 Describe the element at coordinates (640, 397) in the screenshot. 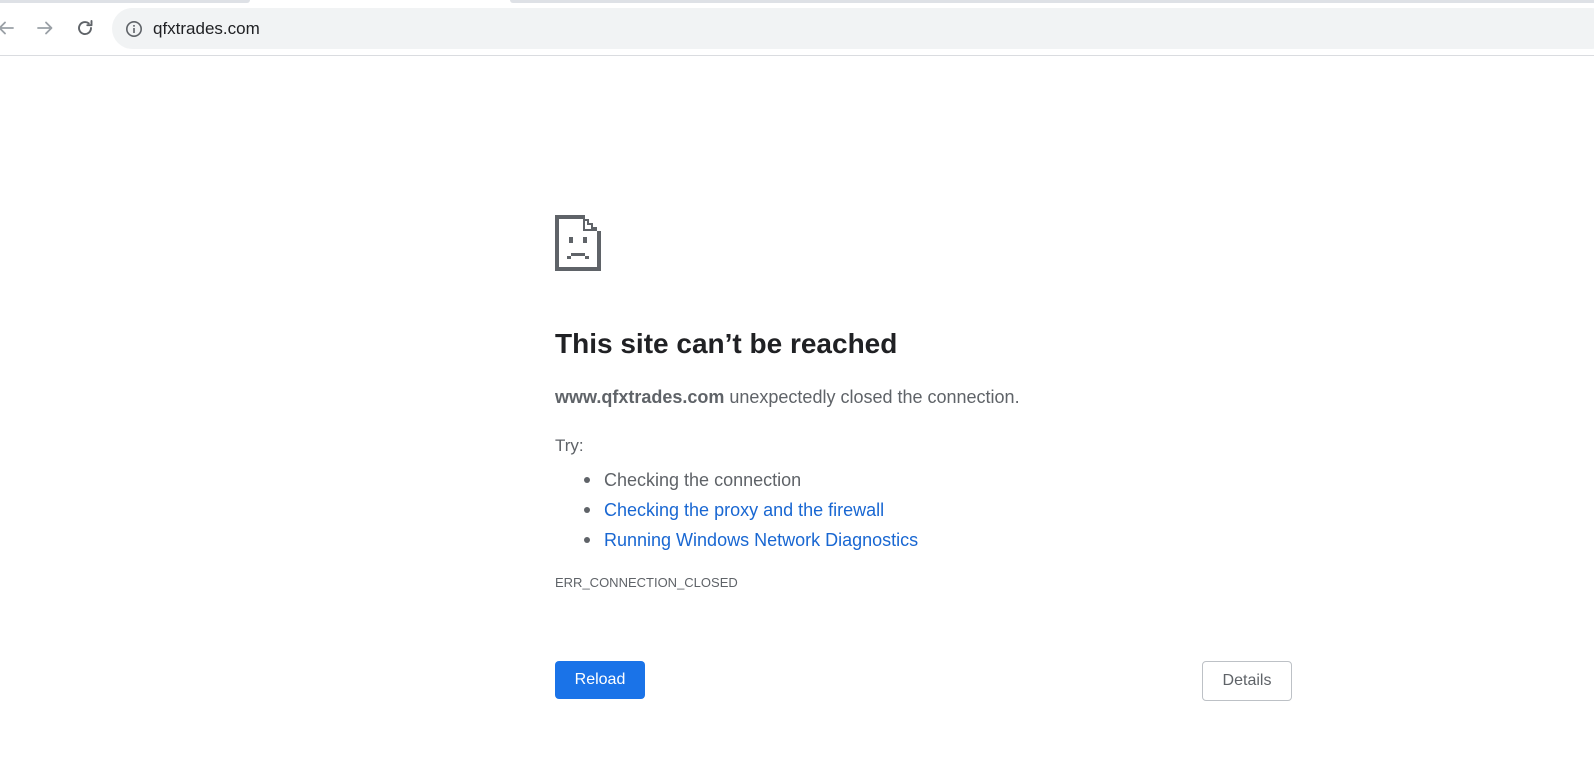

I see `summary-domain: www.qfxtrades.com` at that location.